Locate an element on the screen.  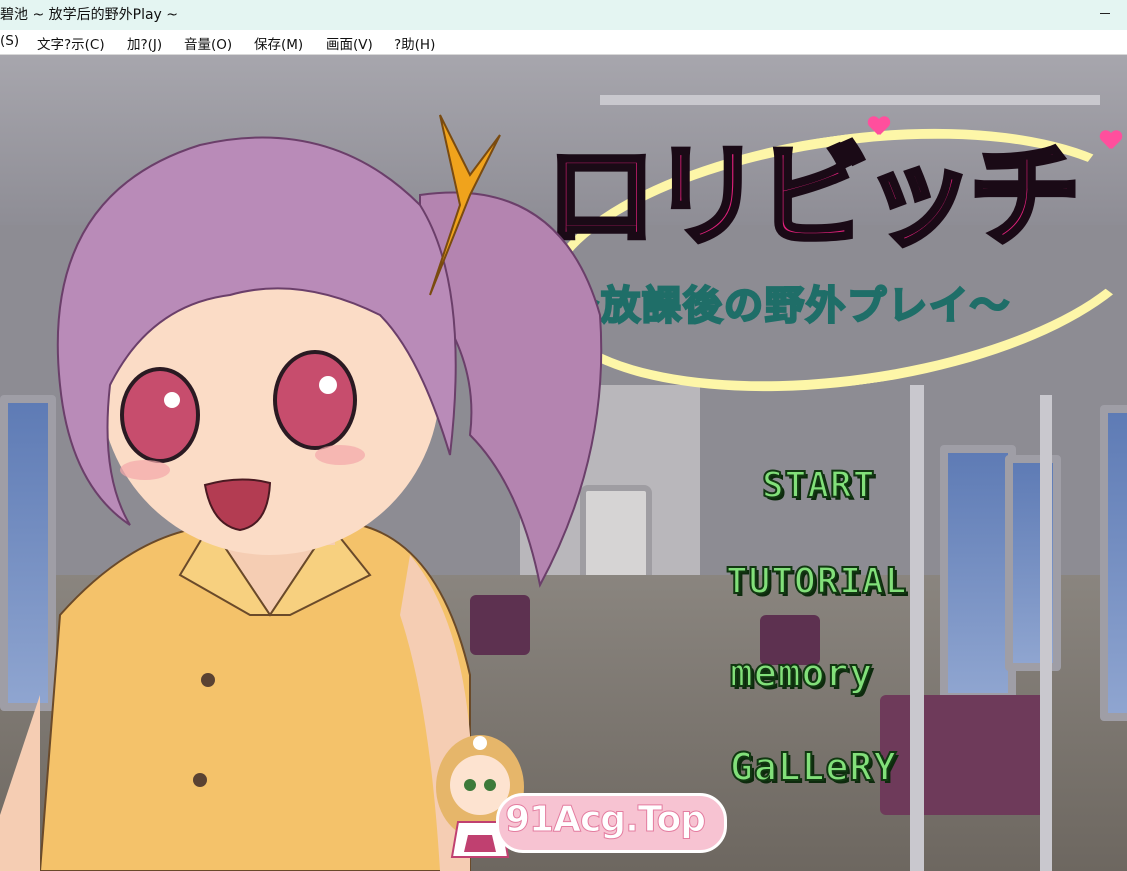
start-button: START is located at coordinates (818, 485).